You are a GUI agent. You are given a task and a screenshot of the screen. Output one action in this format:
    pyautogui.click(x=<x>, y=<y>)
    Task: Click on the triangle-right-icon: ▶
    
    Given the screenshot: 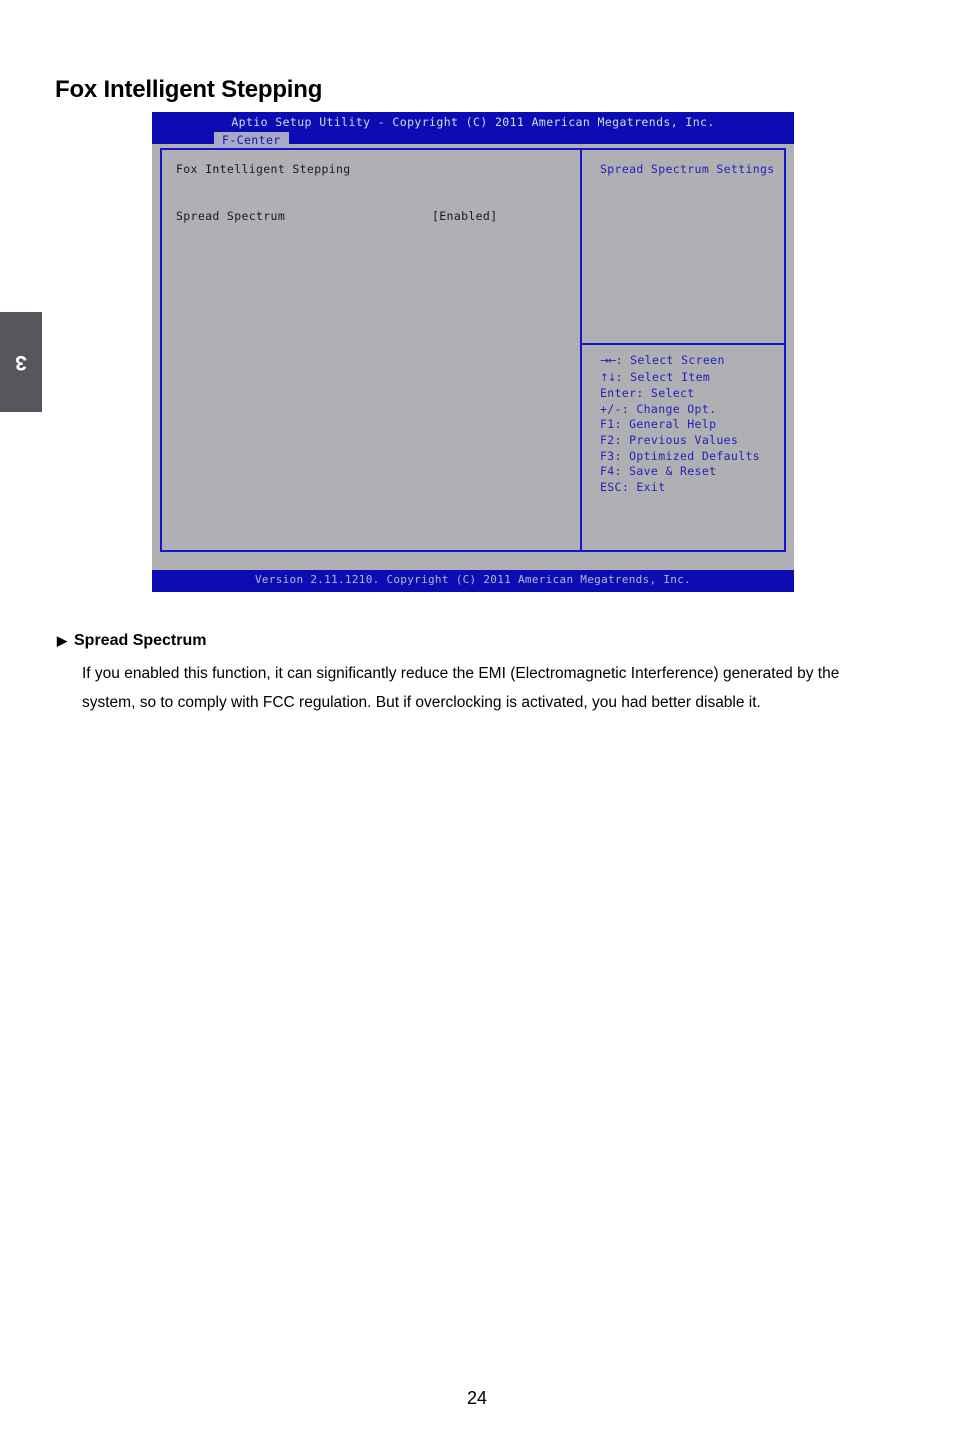 What is the action you would take?
    pyautogui.click(x=62, y=640)
    